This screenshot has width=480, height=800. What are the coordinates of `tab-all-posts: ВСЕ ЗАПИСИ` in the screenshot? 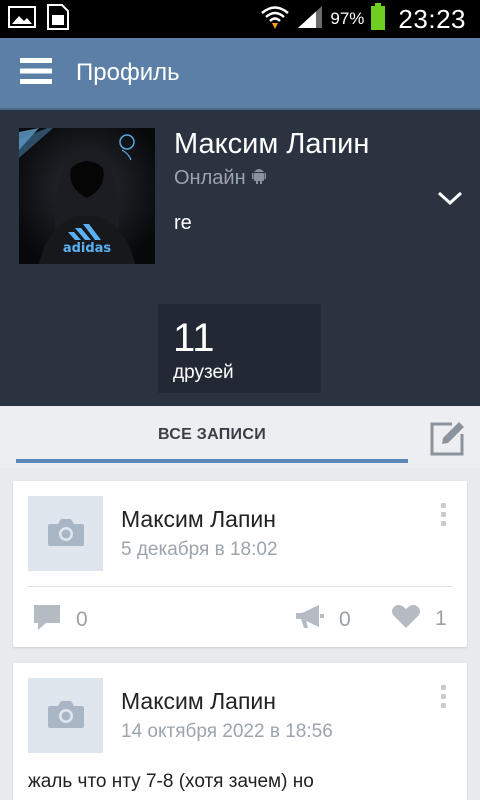 It's located at (212, 435).